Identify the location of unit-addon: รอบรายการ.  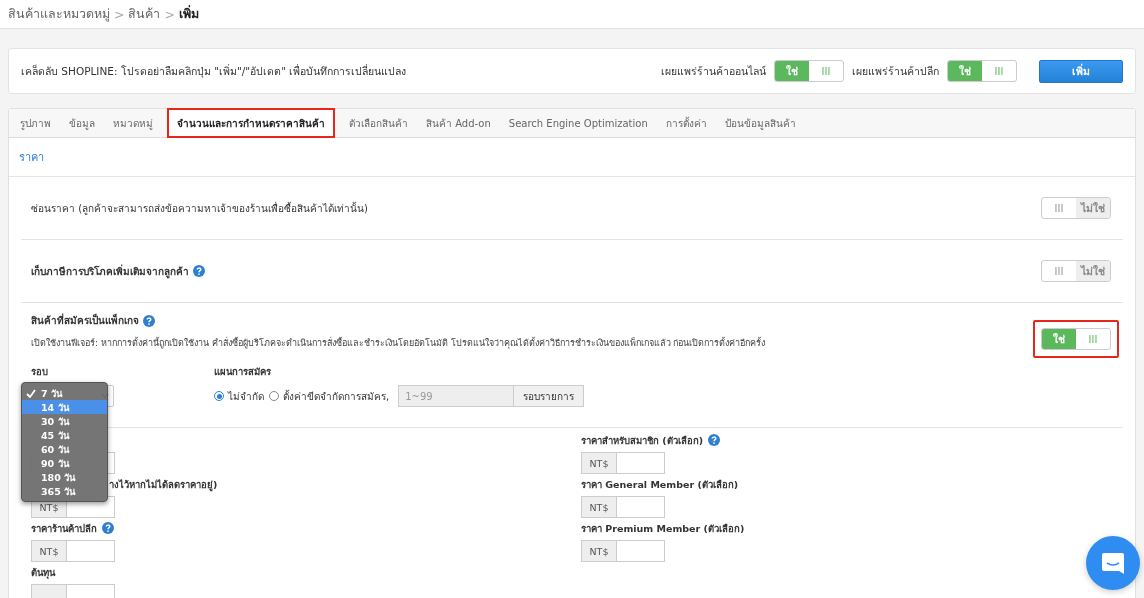
(549, 396).